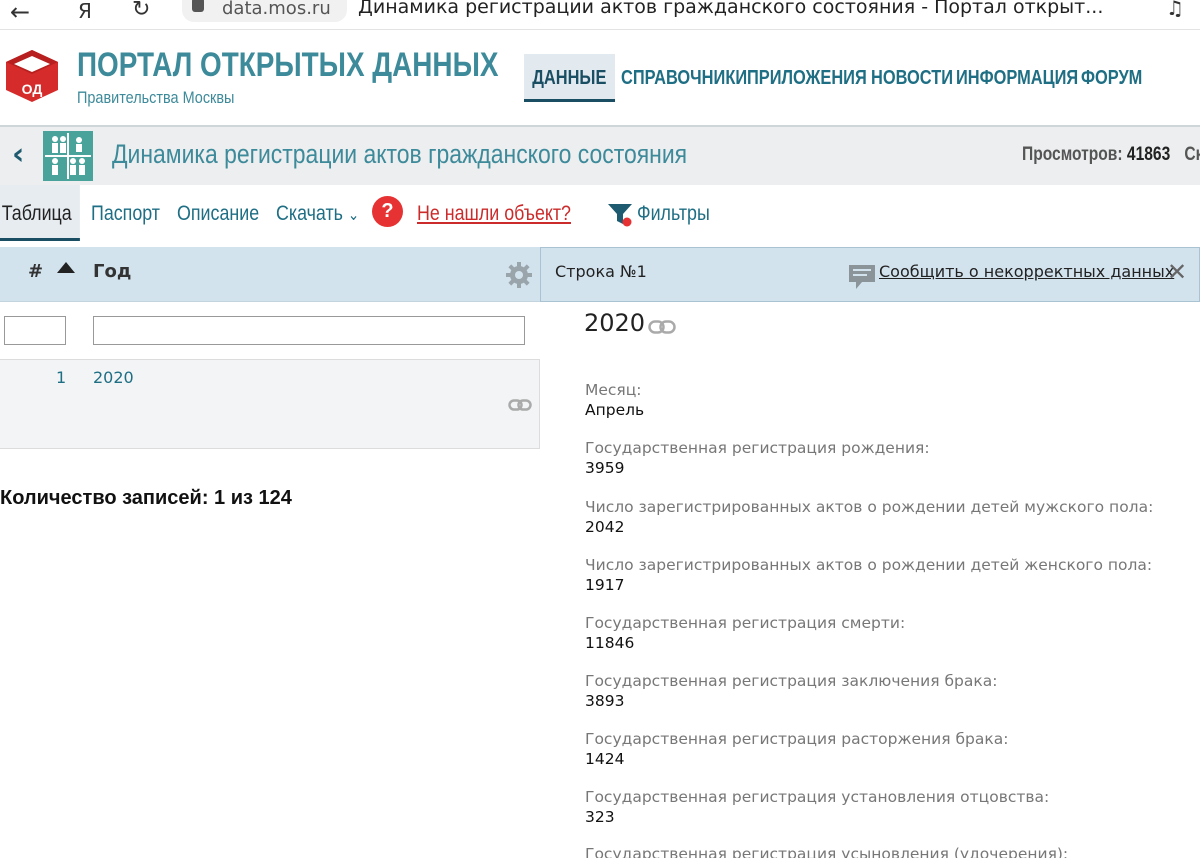  What do you see at coordinates (198, 6) in the screenshot?
I see `lock-icon` at bounding box center [198, 6].